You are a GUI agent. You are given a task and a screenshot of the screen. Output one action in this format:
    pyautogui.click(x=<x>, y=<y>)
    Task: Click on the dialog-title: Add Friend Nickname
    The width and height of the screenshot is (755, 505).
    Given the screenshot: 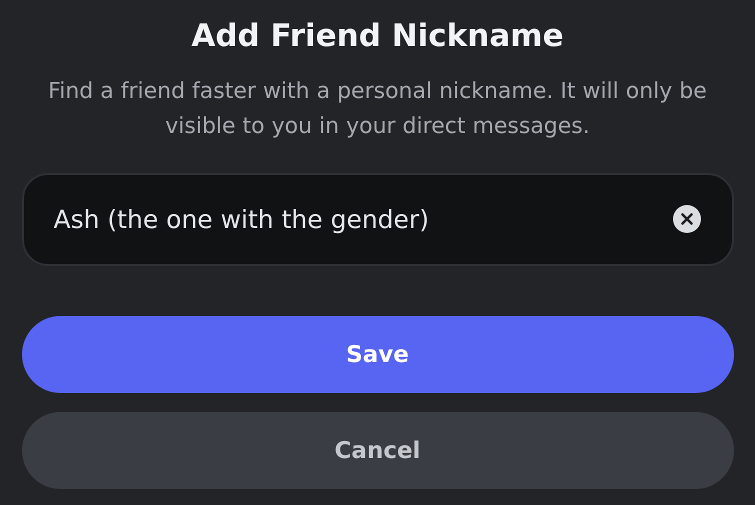 What is the action you would take?
    pyautogui.click(x=377, y=36)
    